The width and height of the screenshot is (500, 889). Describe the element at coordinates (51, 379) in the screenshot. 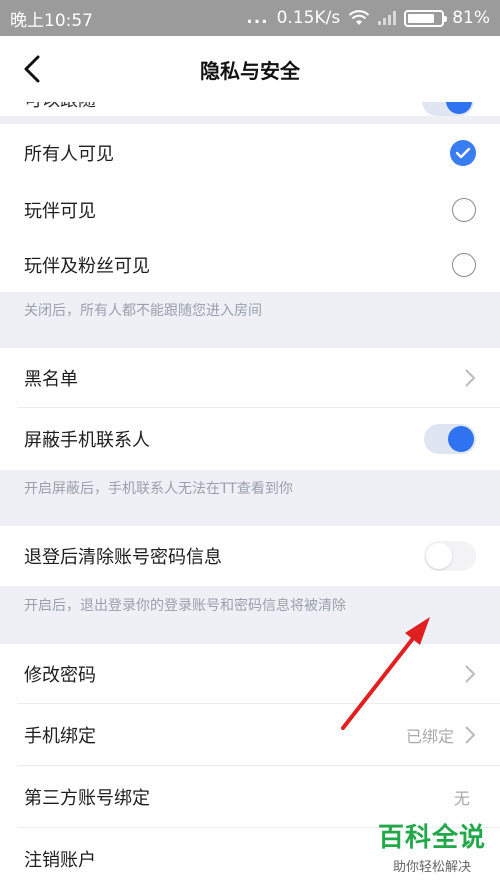

I see `blacklist-label: 黑名单` at that location.